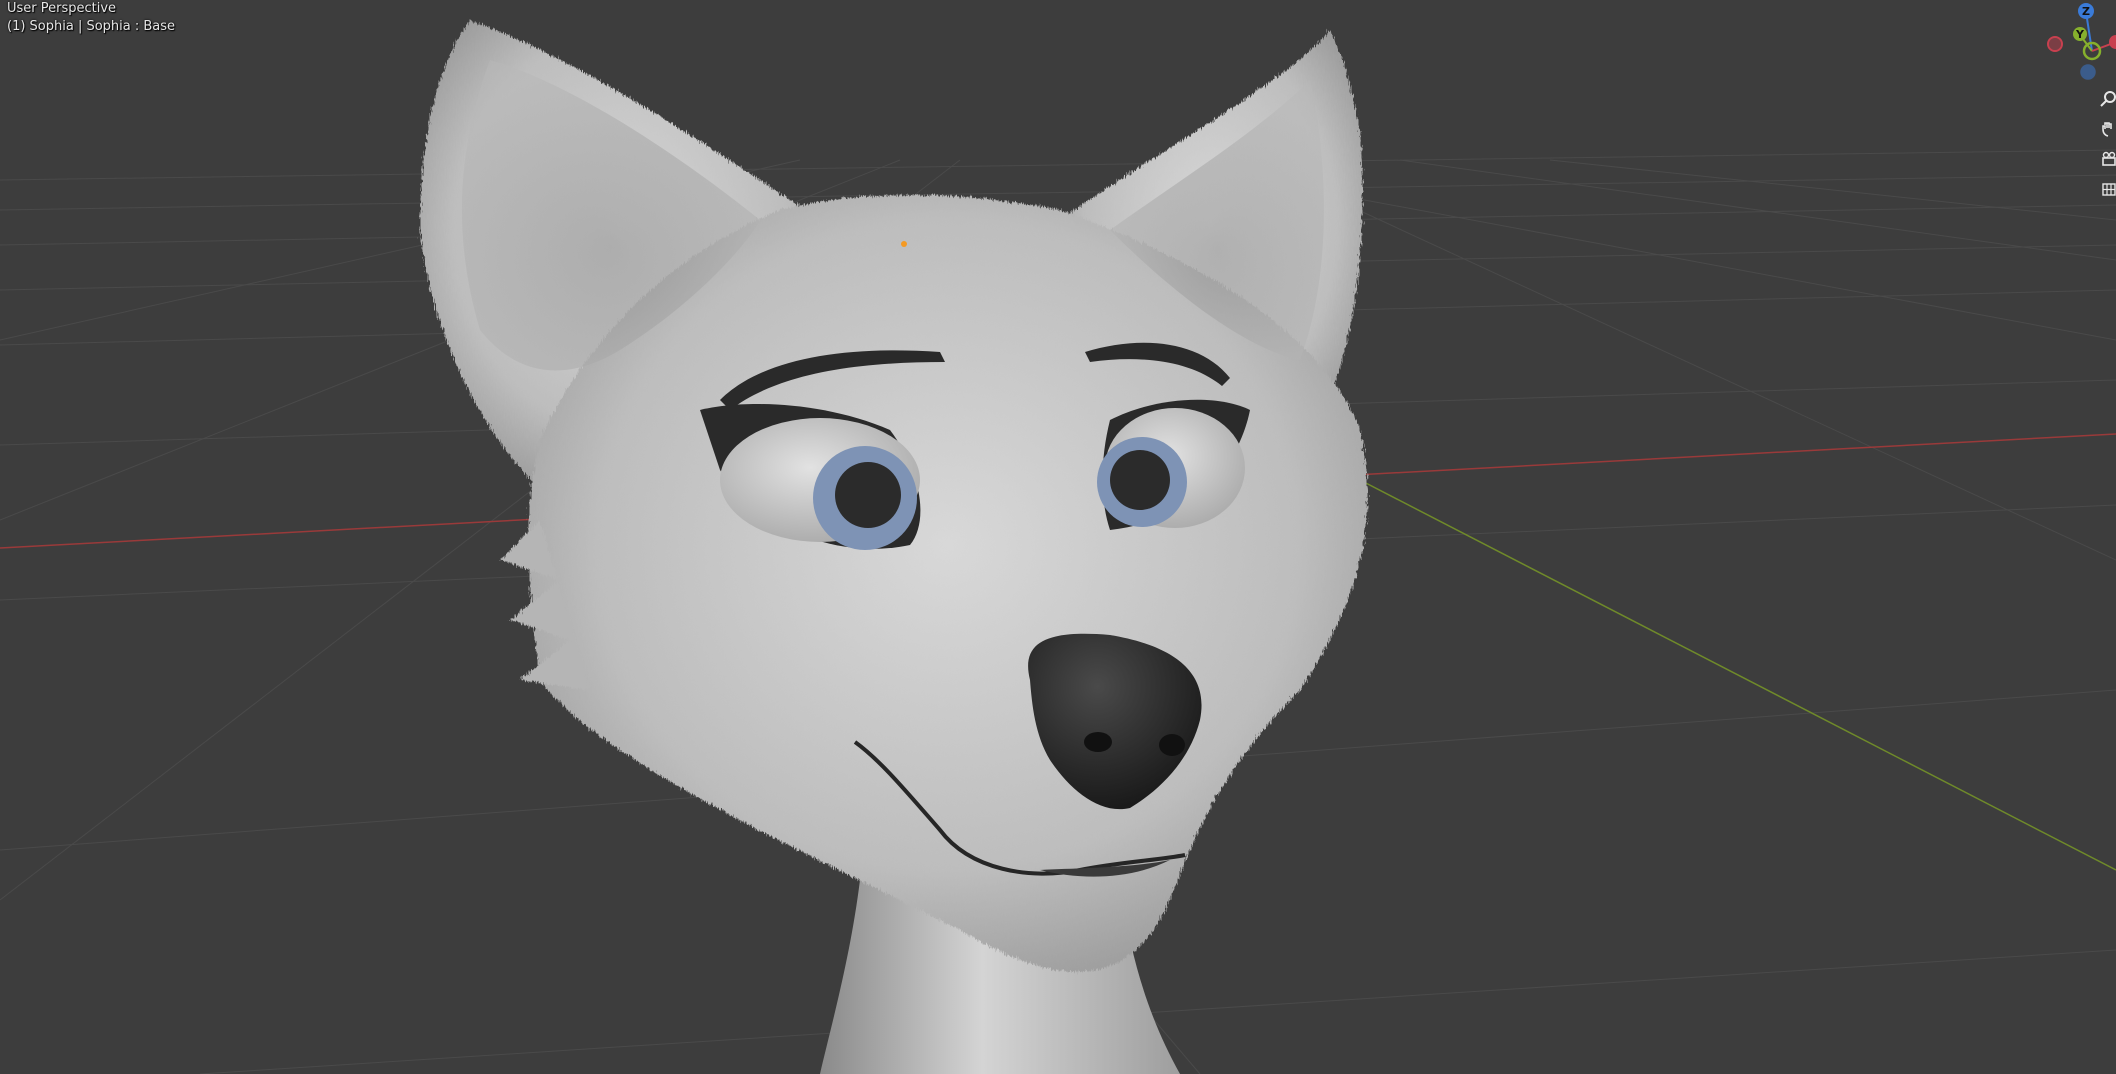 The height and width of the screenshot is (1074, 2116). I want to click on y-axis-line, so click(1737, 675).